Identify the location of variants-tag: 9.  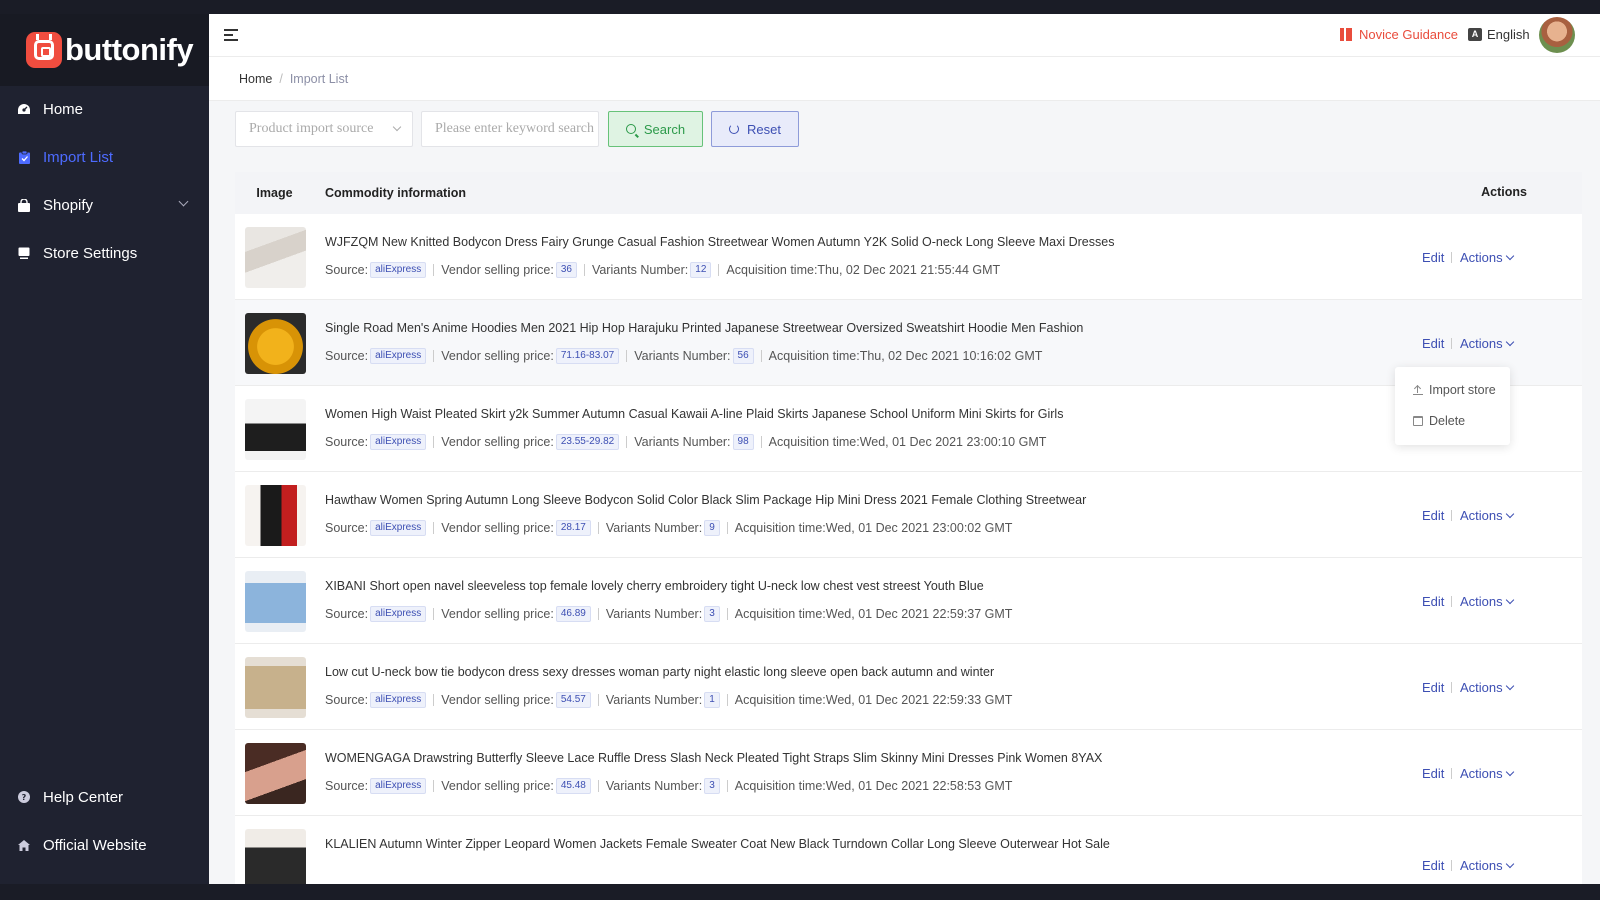
(712, 528).